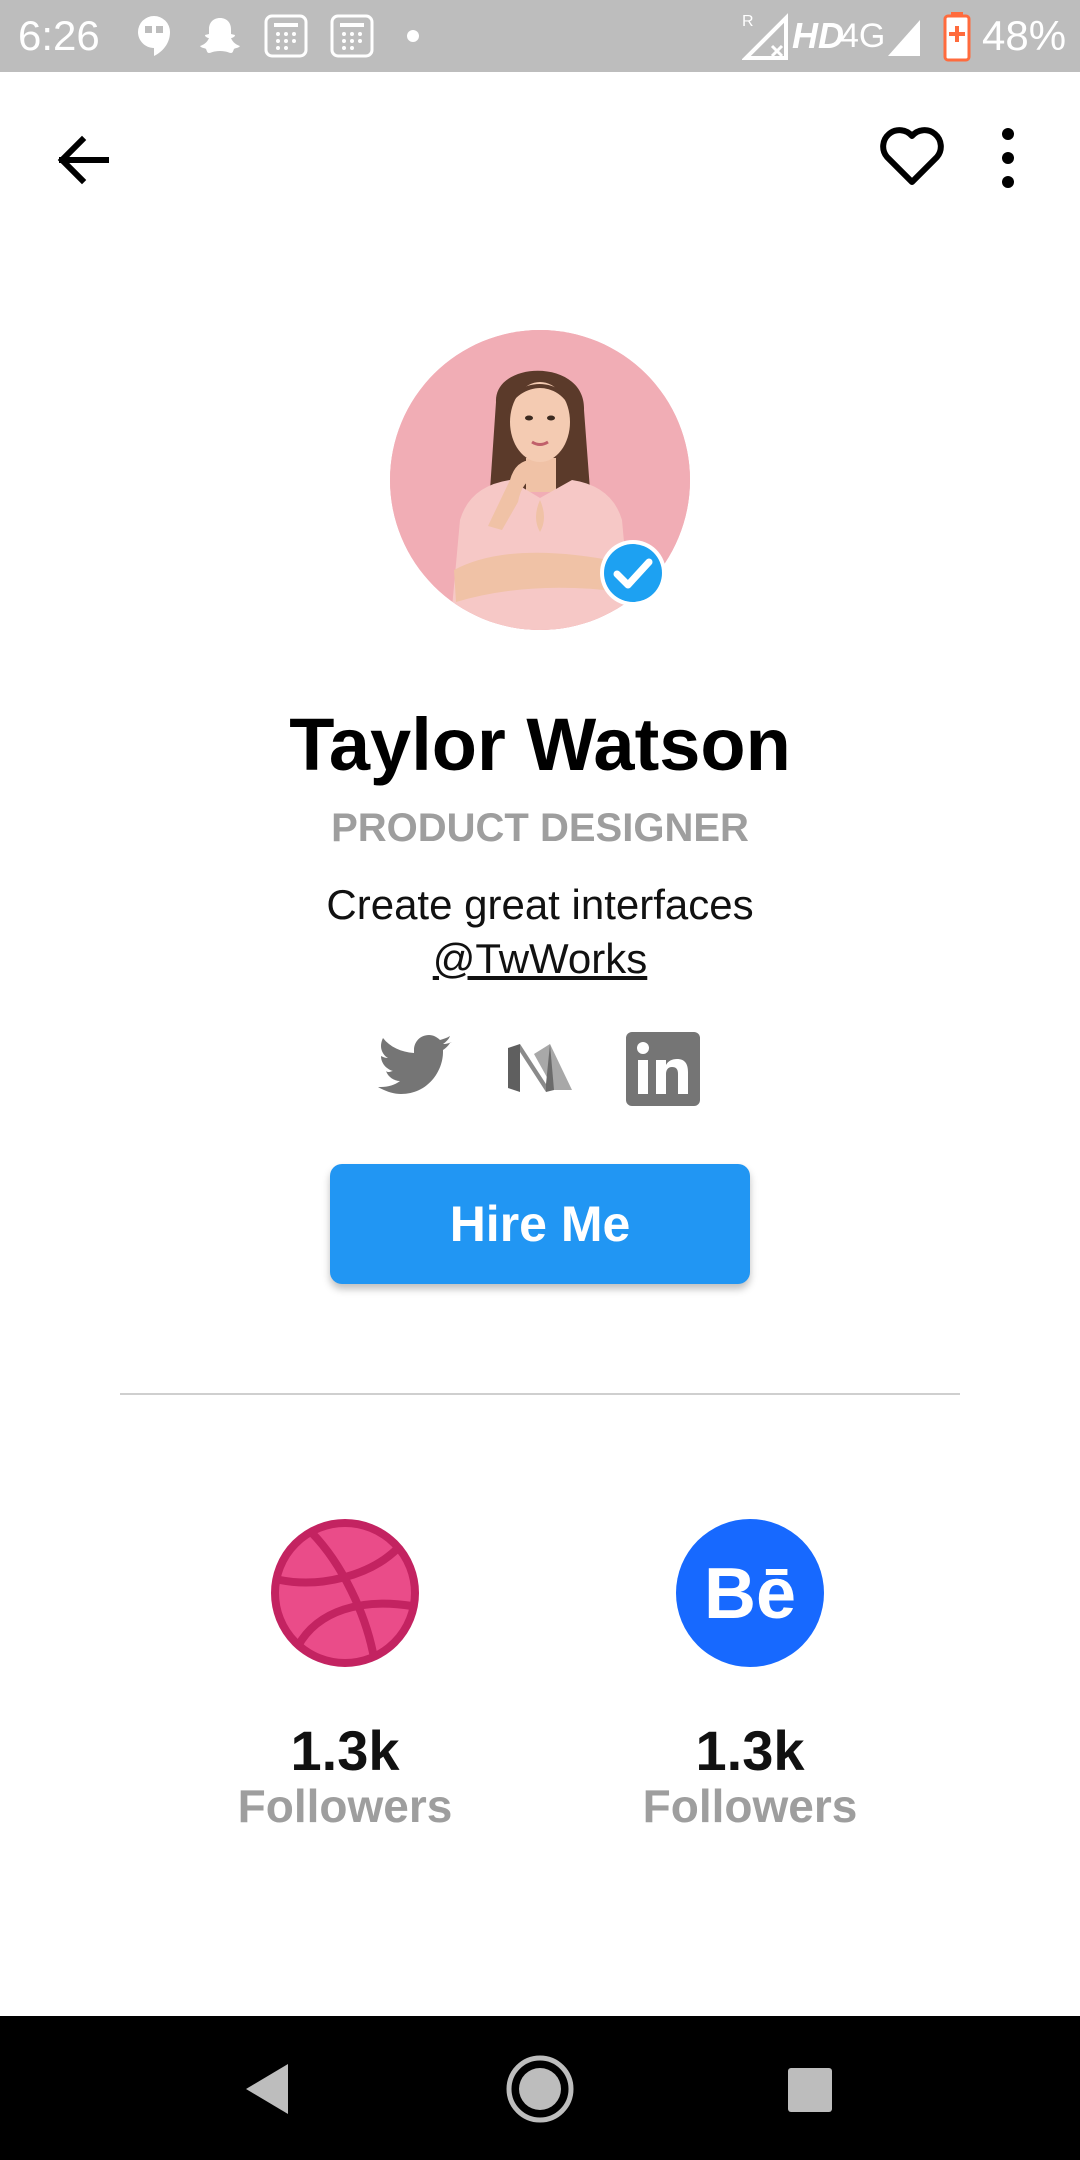 The height and width of the screenshot is (2160, 1080). What do you see at coordinates (540, 36) in the screenshot?
I see `status-bar: 6:26 R HD 4G 48%` at bounding box center [540, 36].